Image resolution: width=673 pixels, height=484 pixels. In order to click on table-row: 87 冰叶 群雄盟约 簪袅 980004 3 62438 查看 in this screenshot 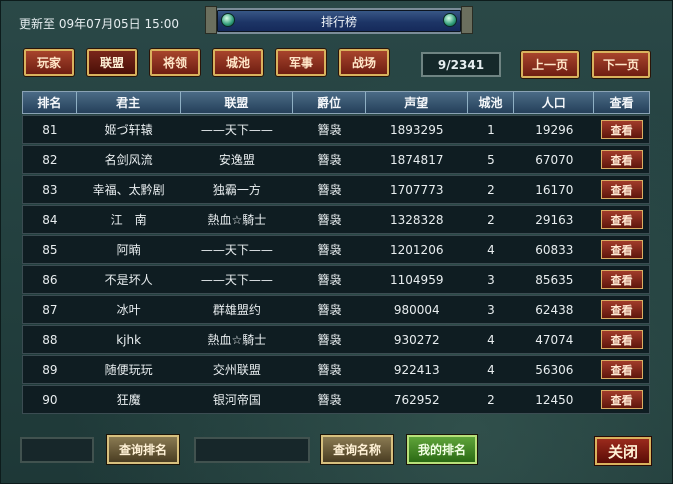, I will do `click(336, 309)`.